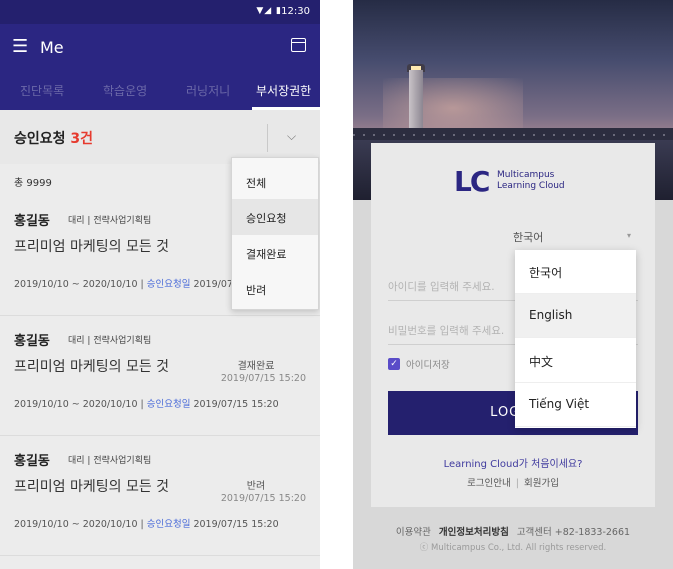 This screenshot has width=673, height=569. Describe the element at coordinates (575, 272) in the screenshot. I see `language-option-korean: 한국어` at that location.